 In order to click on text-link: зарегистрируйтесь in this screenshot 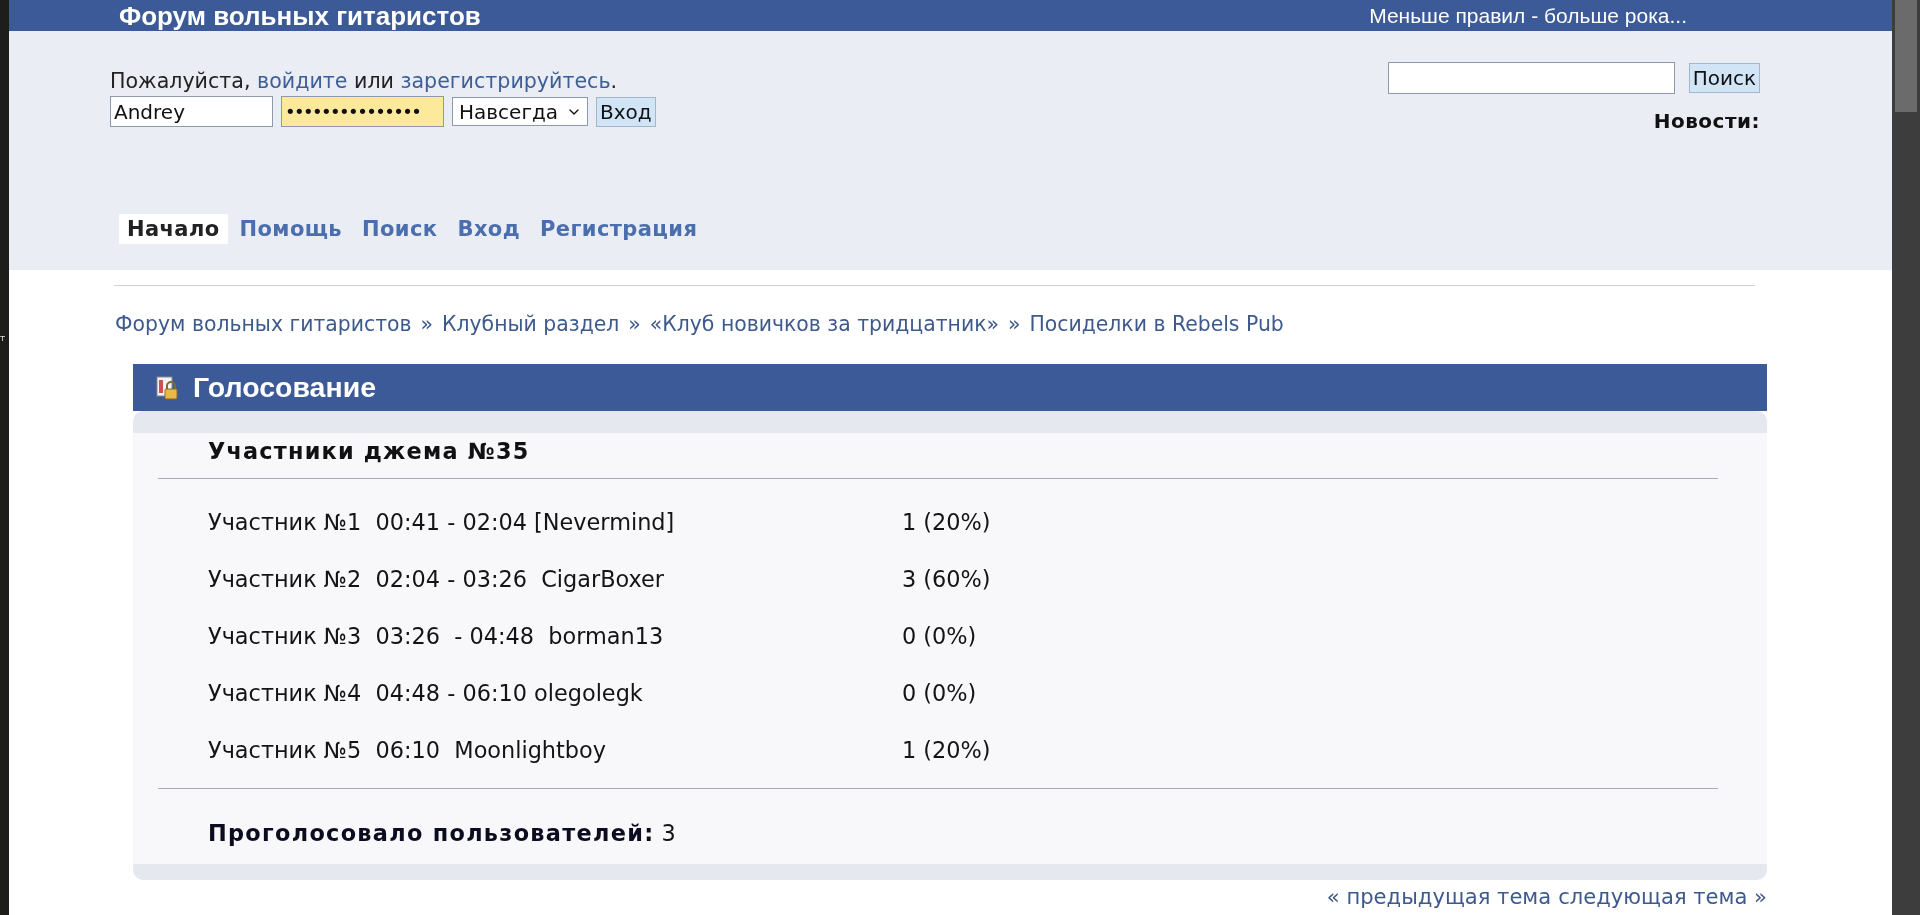, I will do `click(505, 81)`.